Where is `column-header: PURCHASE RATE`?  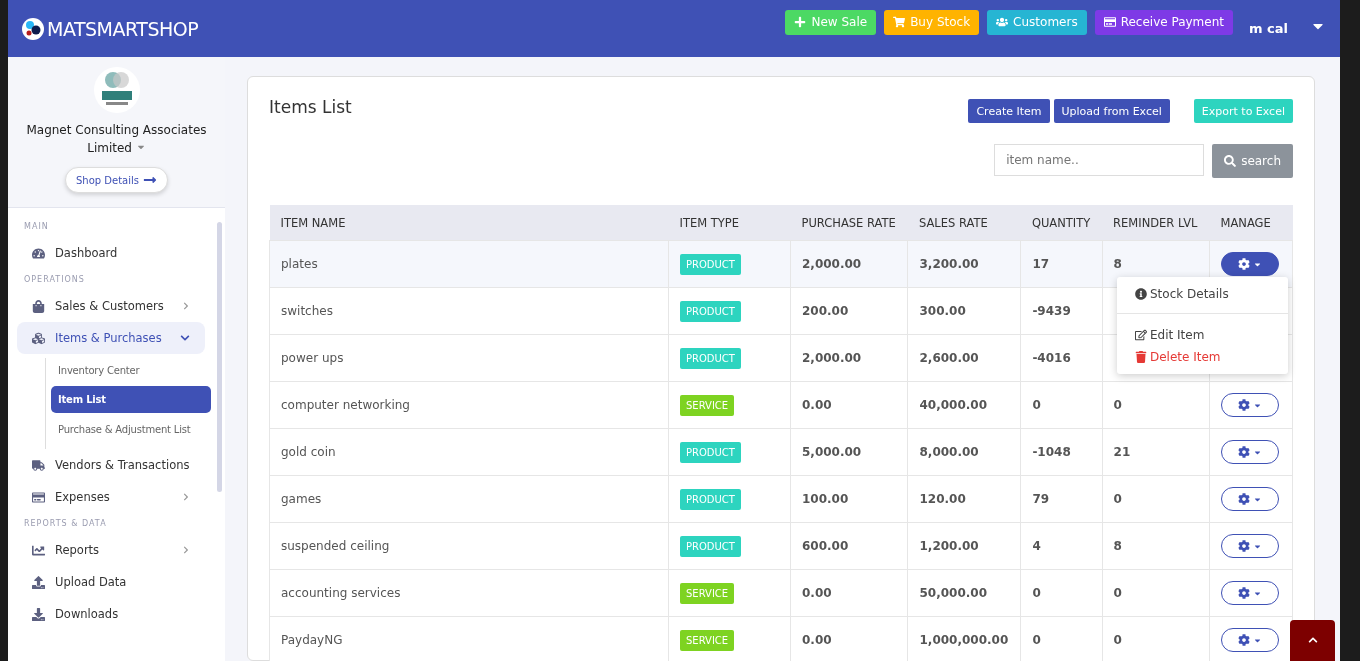 column-header: PURCHASE RATE is located at coordinates (849, 223).